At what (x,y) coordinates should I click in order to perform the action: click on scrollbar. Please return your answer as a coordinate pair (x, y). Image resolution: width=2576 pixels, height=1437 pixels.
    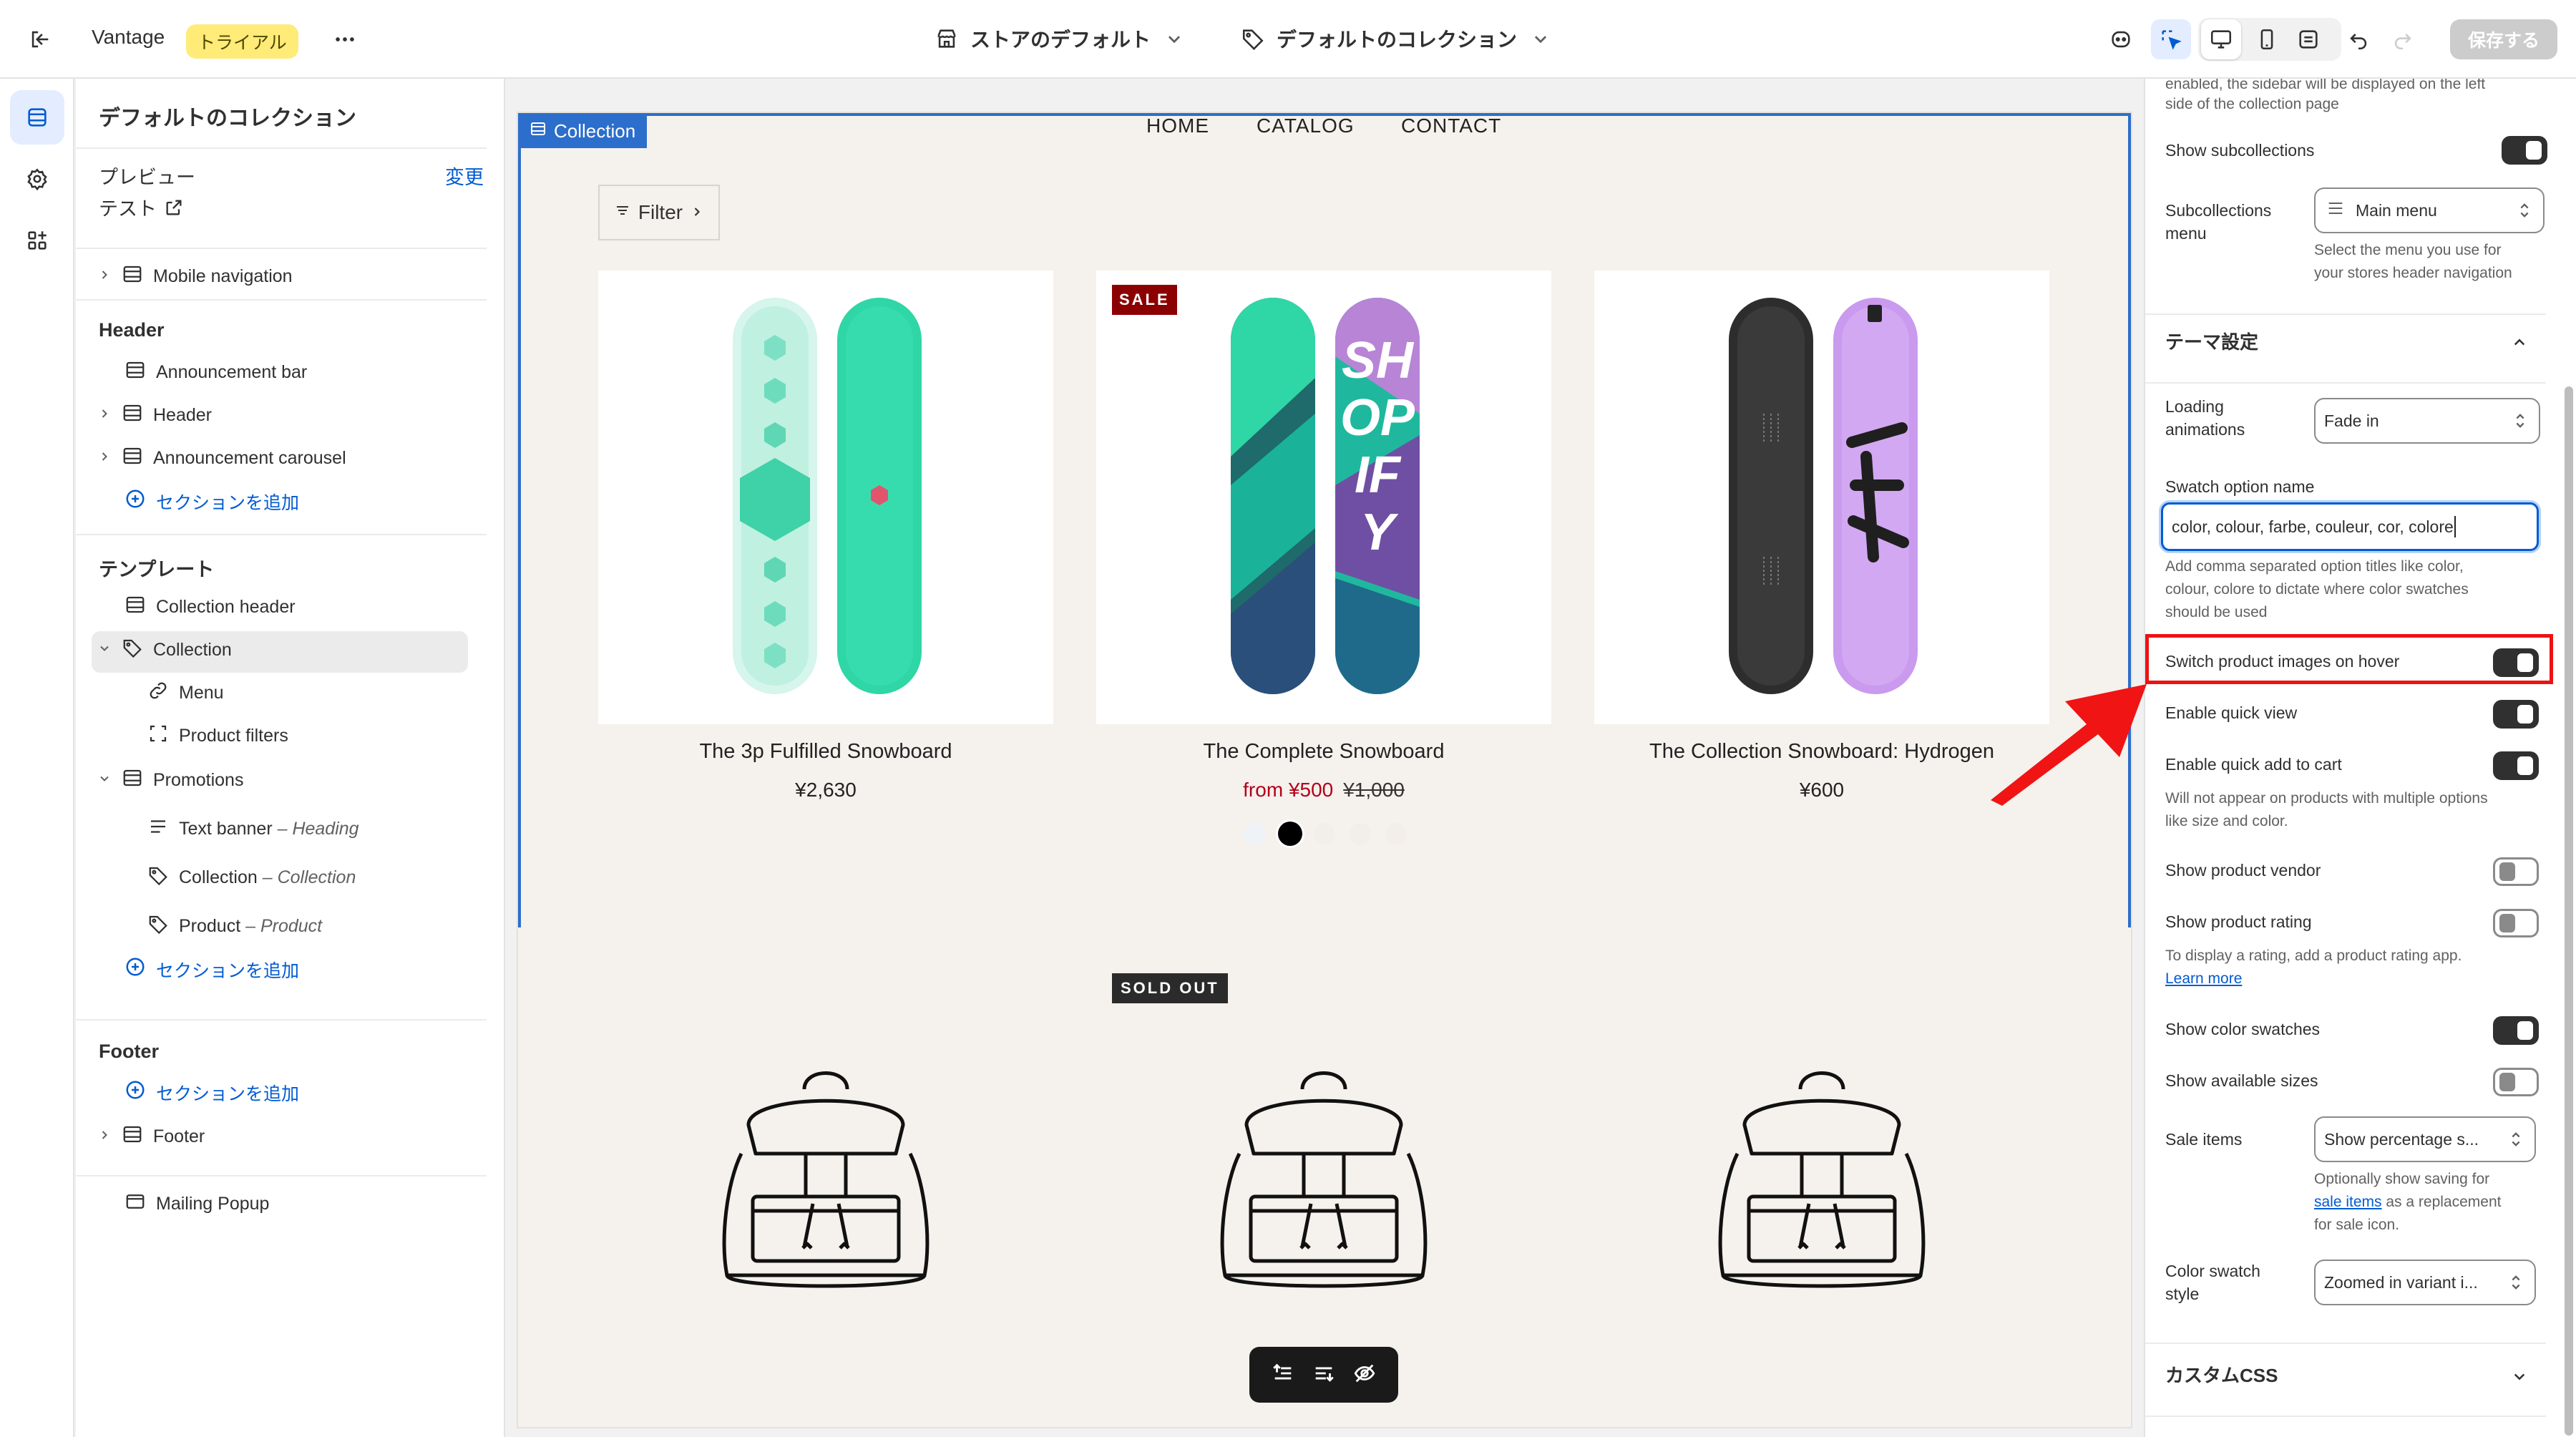
    Looking at the image, I should click on (2569, 911).